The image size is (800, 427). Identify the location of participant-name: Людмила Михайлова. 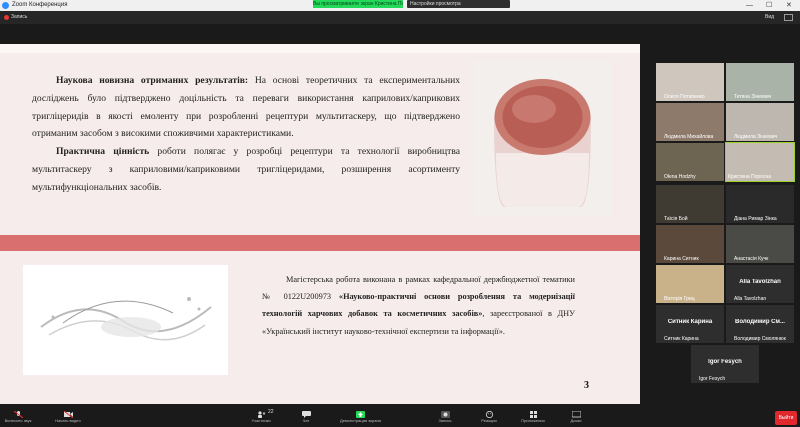
(689, 137).